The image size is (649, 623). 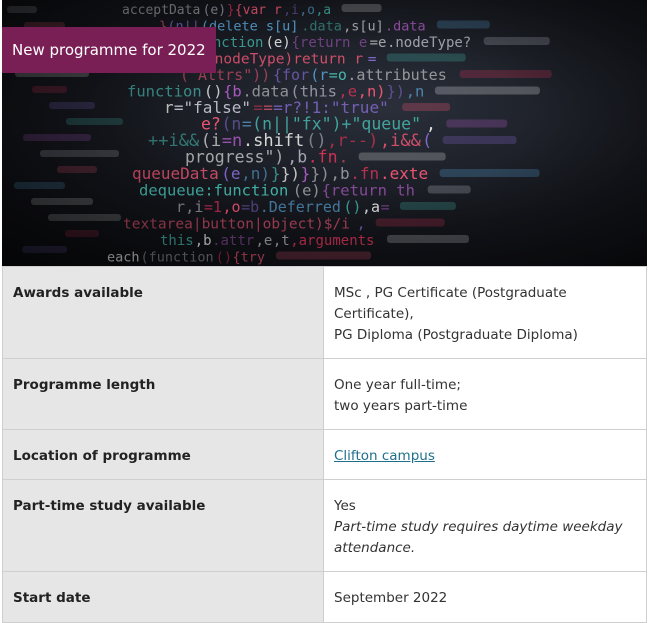 What do you see at coordinates (163, 525) in the screenshot?
I see `part-time-label: Part-time study available` at bounding box center [163, 525].